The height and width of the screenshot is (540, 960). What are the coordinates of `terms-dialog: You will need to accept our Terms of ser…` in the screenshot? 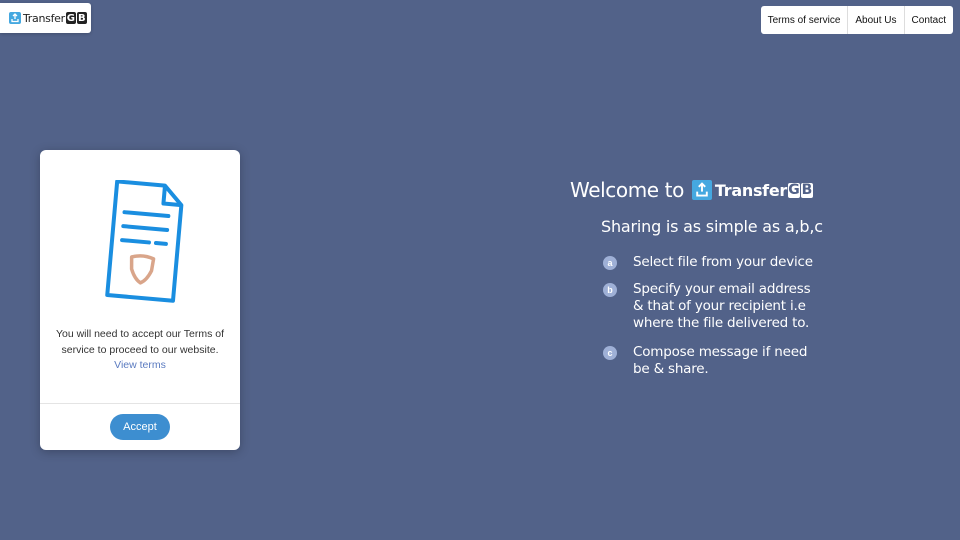 It's located at (140, 300).